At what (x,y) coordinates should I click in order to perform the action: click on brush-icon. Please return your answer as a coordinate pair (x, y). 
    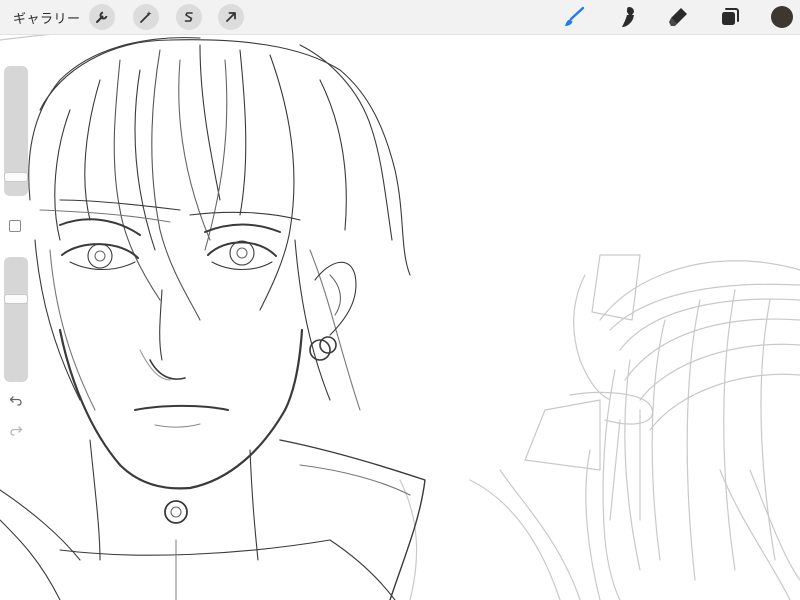
    Looking at the image, I should click on (575, 16).